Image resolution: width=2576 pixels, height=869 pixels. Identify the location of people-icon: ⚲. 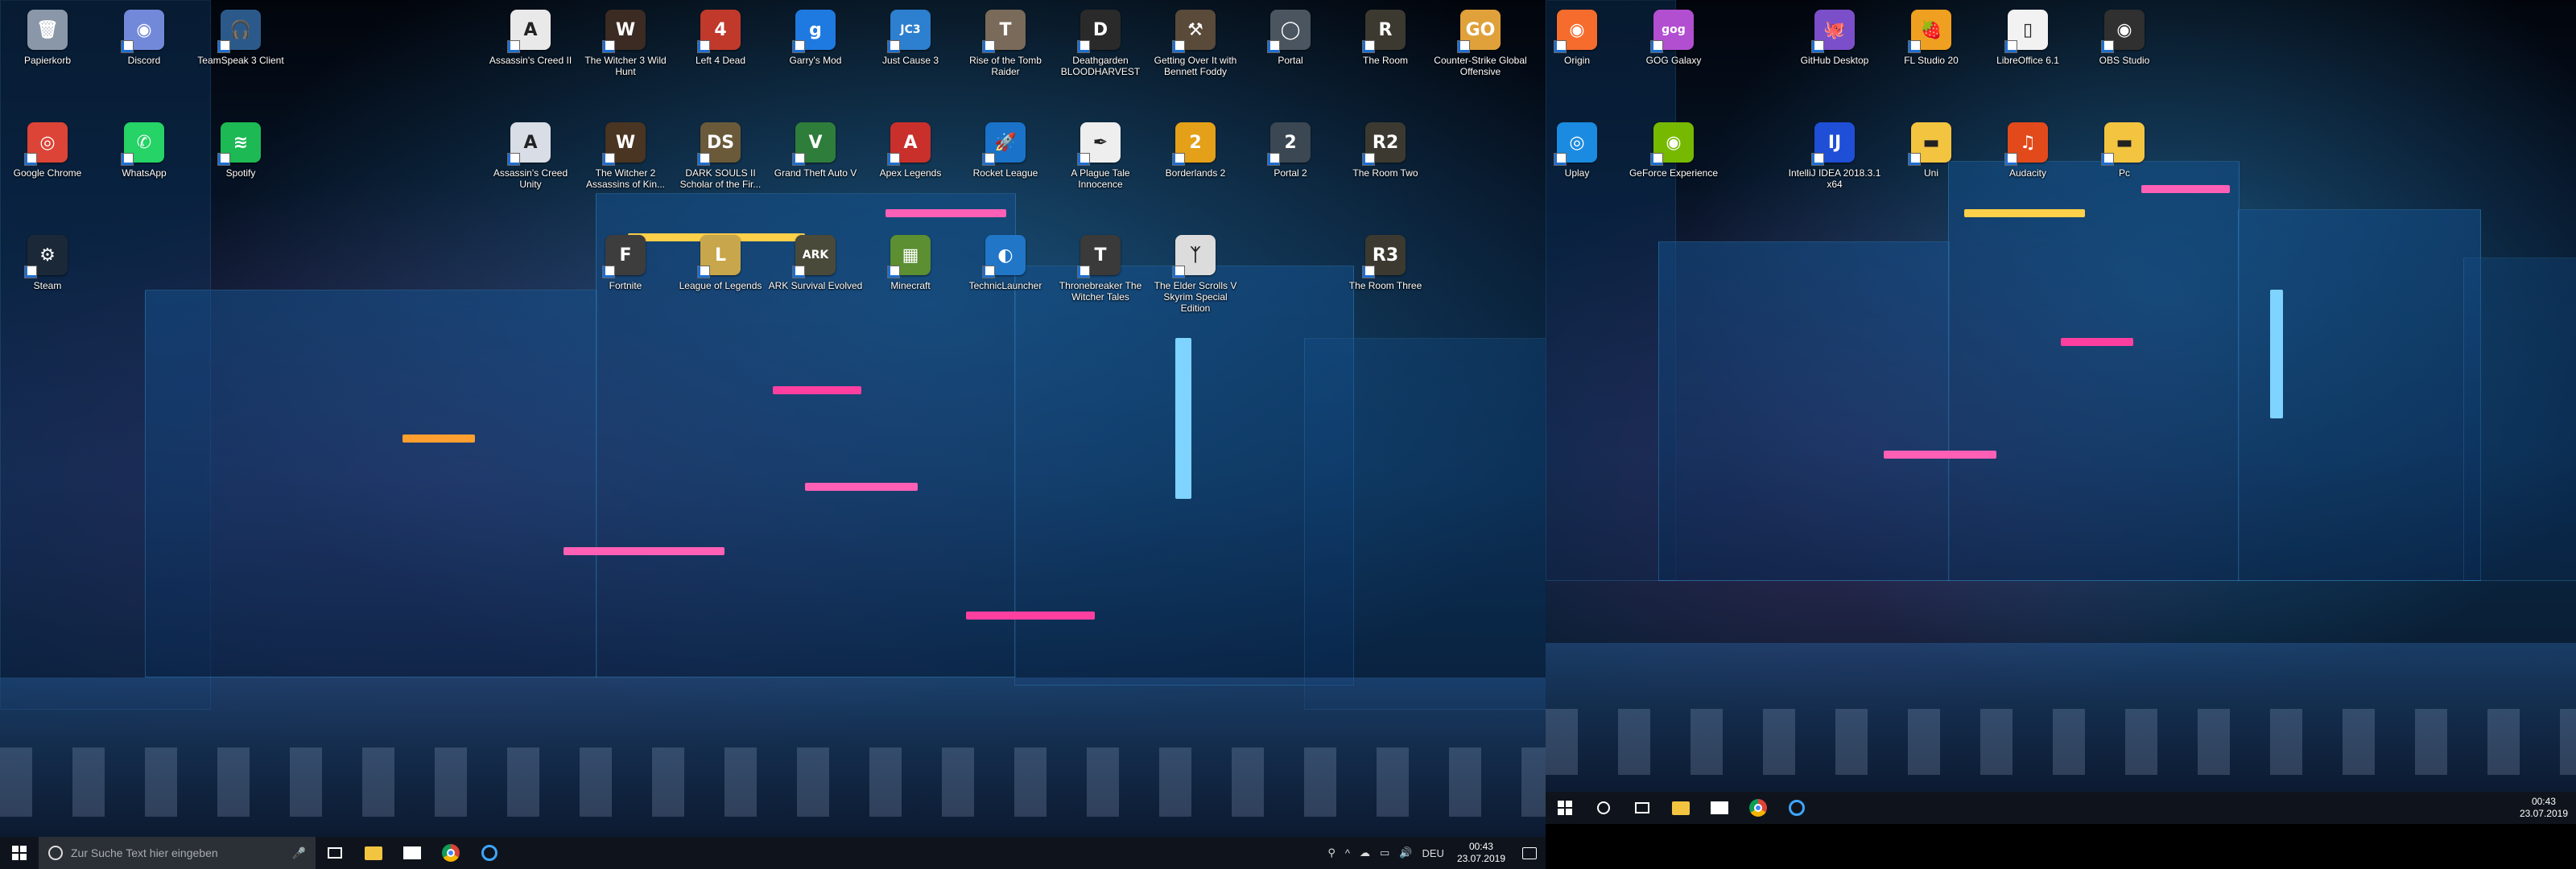
(1331, 852).